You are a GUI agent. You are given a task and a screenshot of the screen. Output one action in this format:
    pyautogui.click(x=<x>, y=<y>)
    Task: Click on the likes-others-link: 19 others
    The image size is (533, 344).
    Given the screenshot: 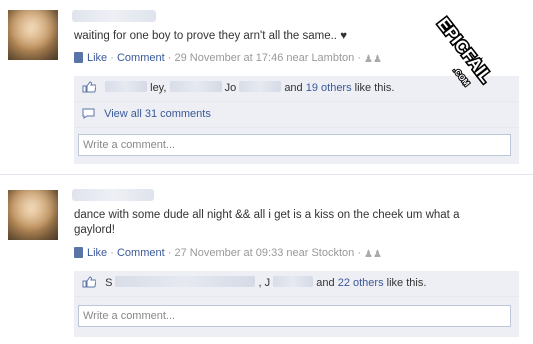 What is the action you would take?
    pyautogui.click(x=329, y=88)
    